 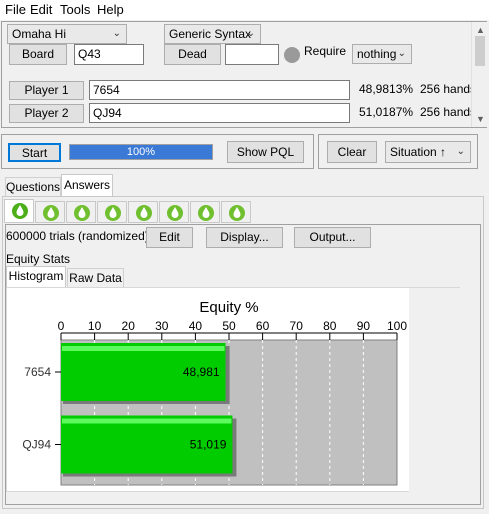 What do you see at coordinates (110, 9) in the screenshot?
I see `menu-help: Help` at bounding box center [110, 9].